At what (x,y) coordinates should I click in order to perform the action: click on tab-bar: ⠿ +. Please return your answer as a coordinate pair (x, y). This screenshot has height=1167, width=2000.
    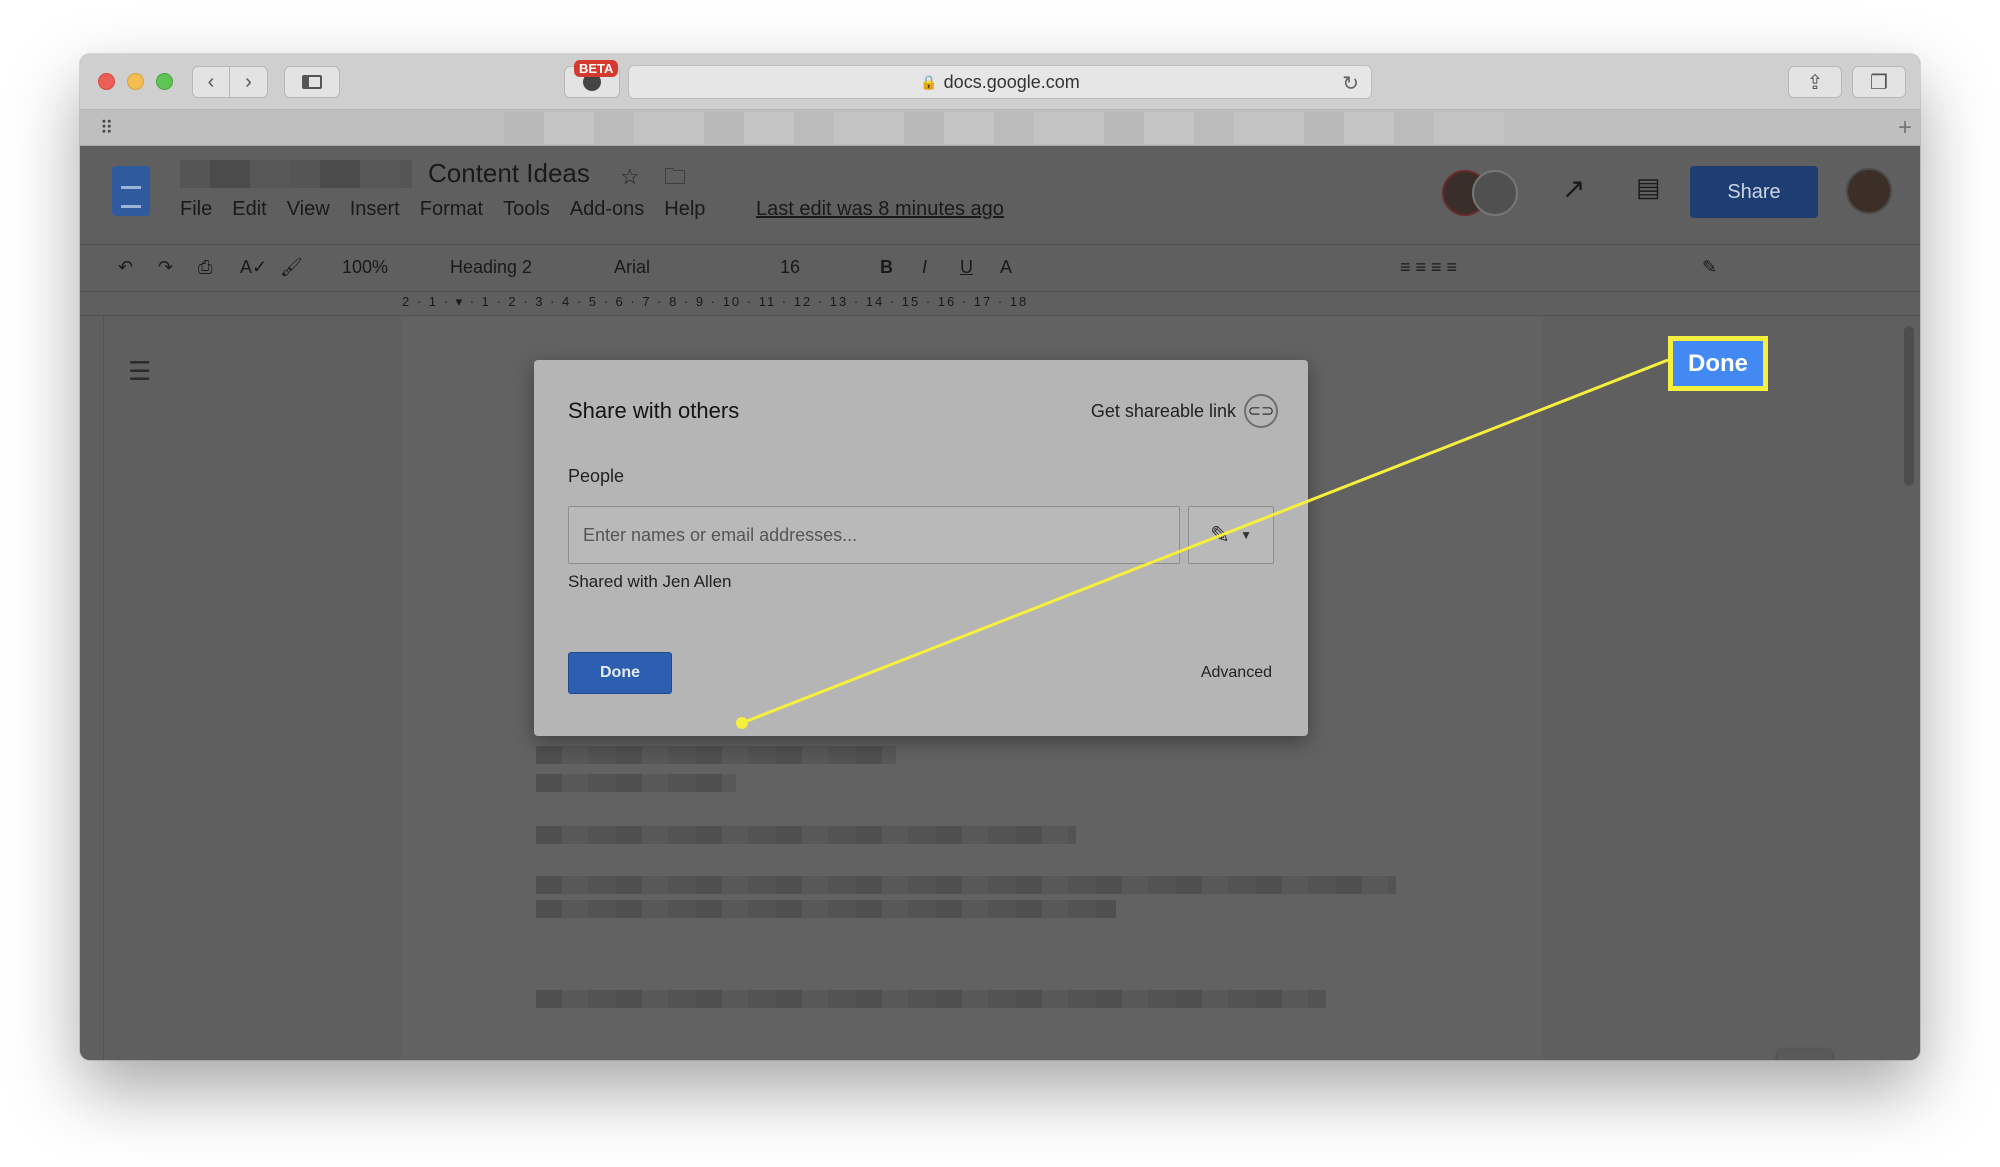
    Looking at the image, I should click on (1000, 128).